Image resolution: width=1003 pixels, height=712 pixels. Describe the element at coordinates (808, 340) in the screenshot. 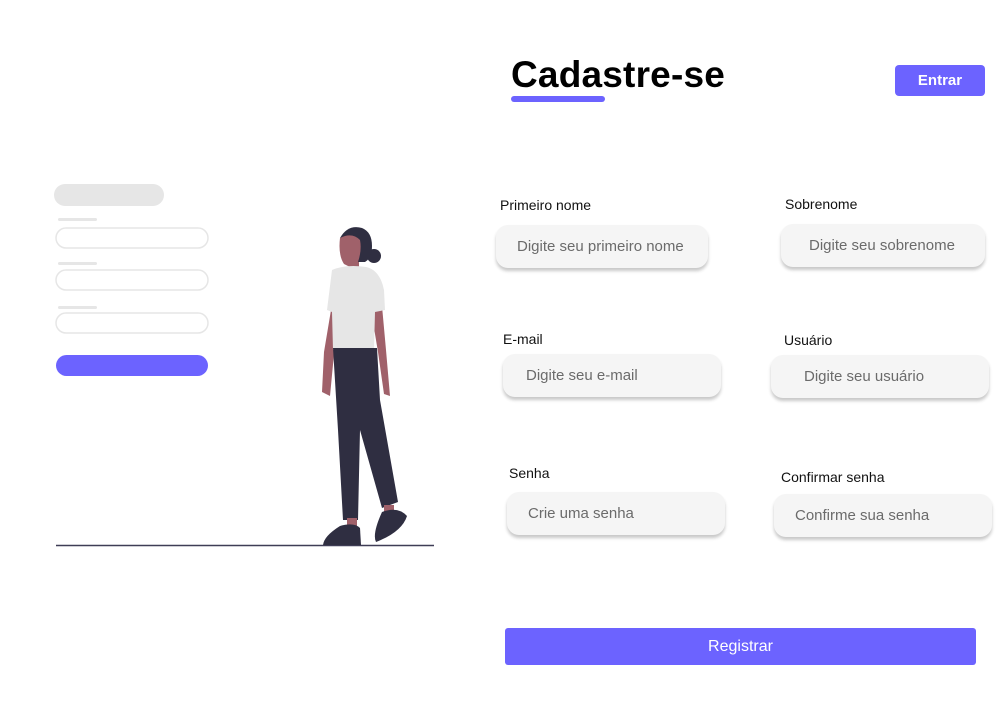

I see `username-label: Usuário` at that location.